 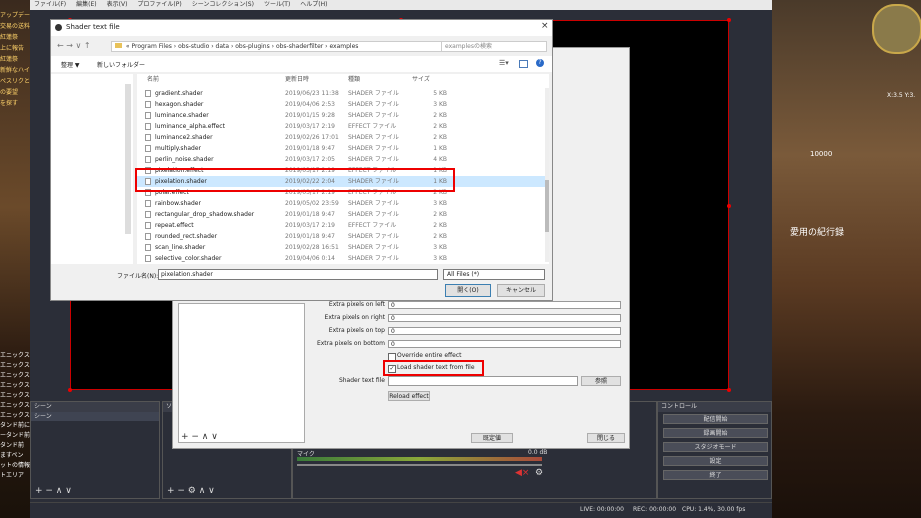 I want to click on file-size: 3 KB, so click(x=440, y=104).